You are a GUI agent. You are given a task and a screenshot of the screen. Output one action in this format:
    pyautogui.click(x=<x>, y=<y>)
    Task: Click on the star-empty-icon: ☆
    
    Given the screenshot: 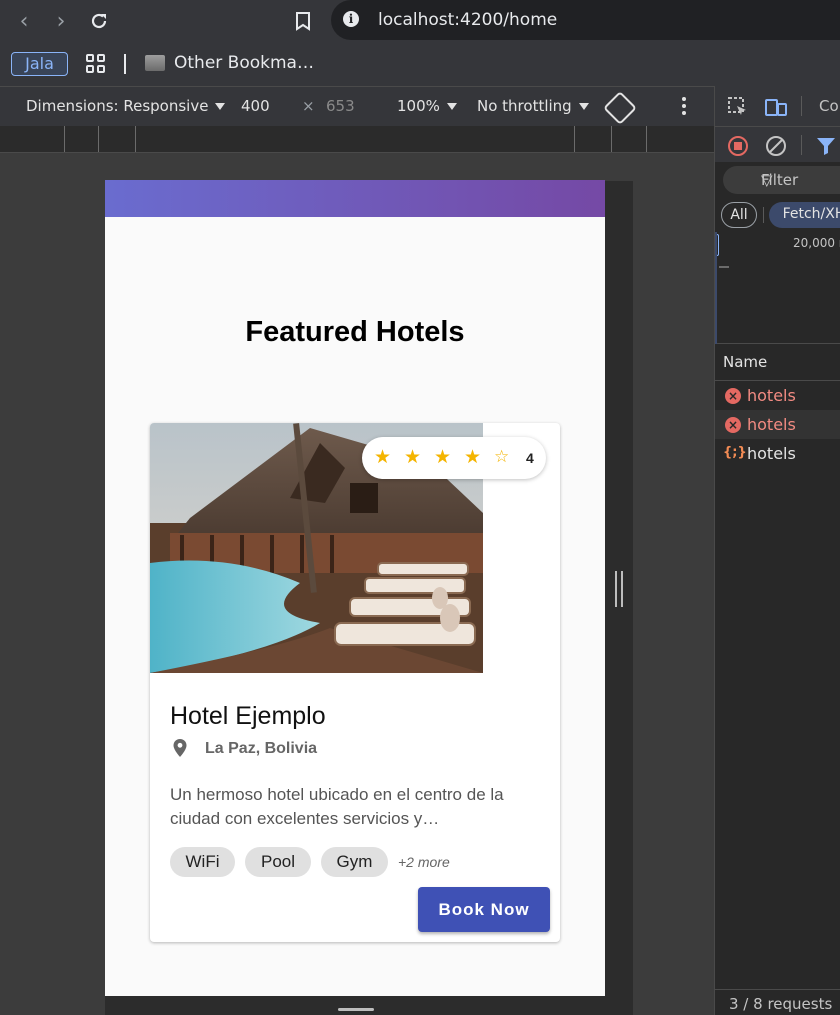 What is the action you would take?
    pyautogui.click(x=502, y=456)
    